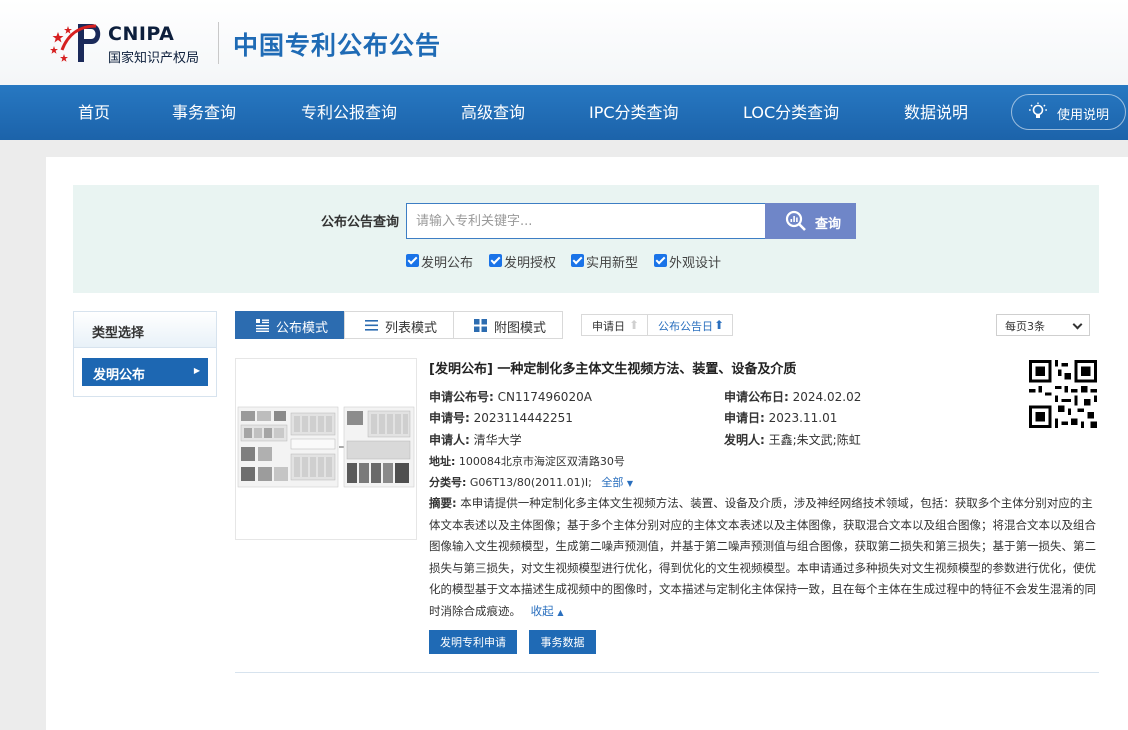 The width and height of the screenshot is (1128, 730). I want to click on sort-label: 申请日, so click(608, 326).